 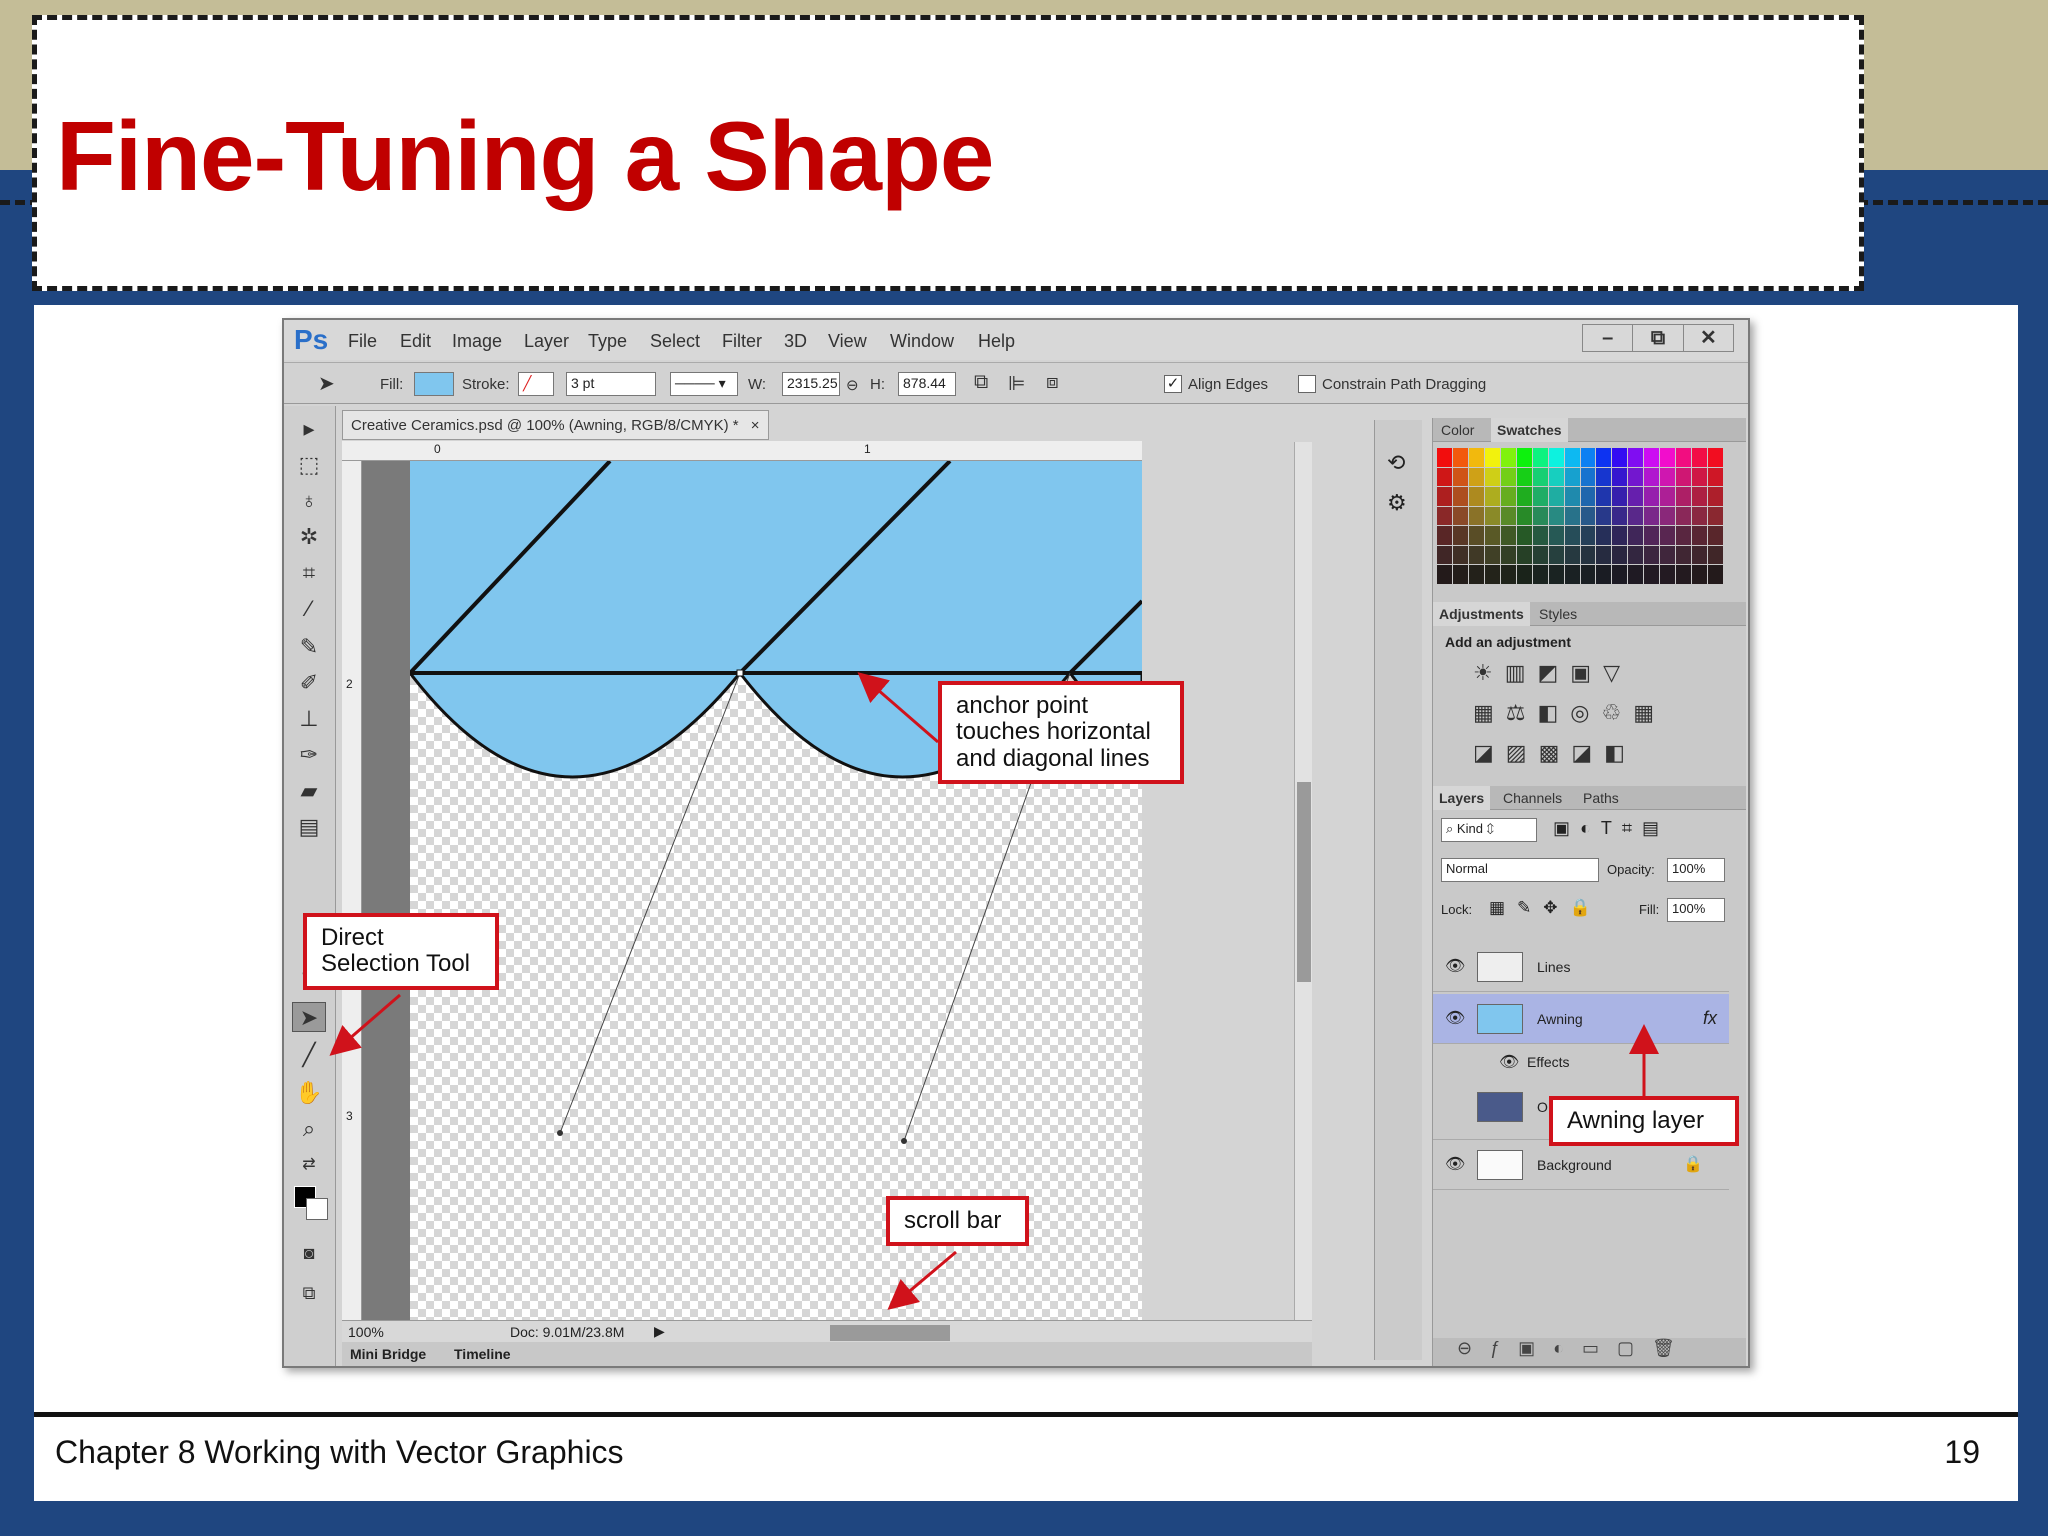 What do you see at coordinates (1546, 908) in the screenshot?
I see `lock-icons: ▦✎✥🔒` at bounding box center [1546, 908].